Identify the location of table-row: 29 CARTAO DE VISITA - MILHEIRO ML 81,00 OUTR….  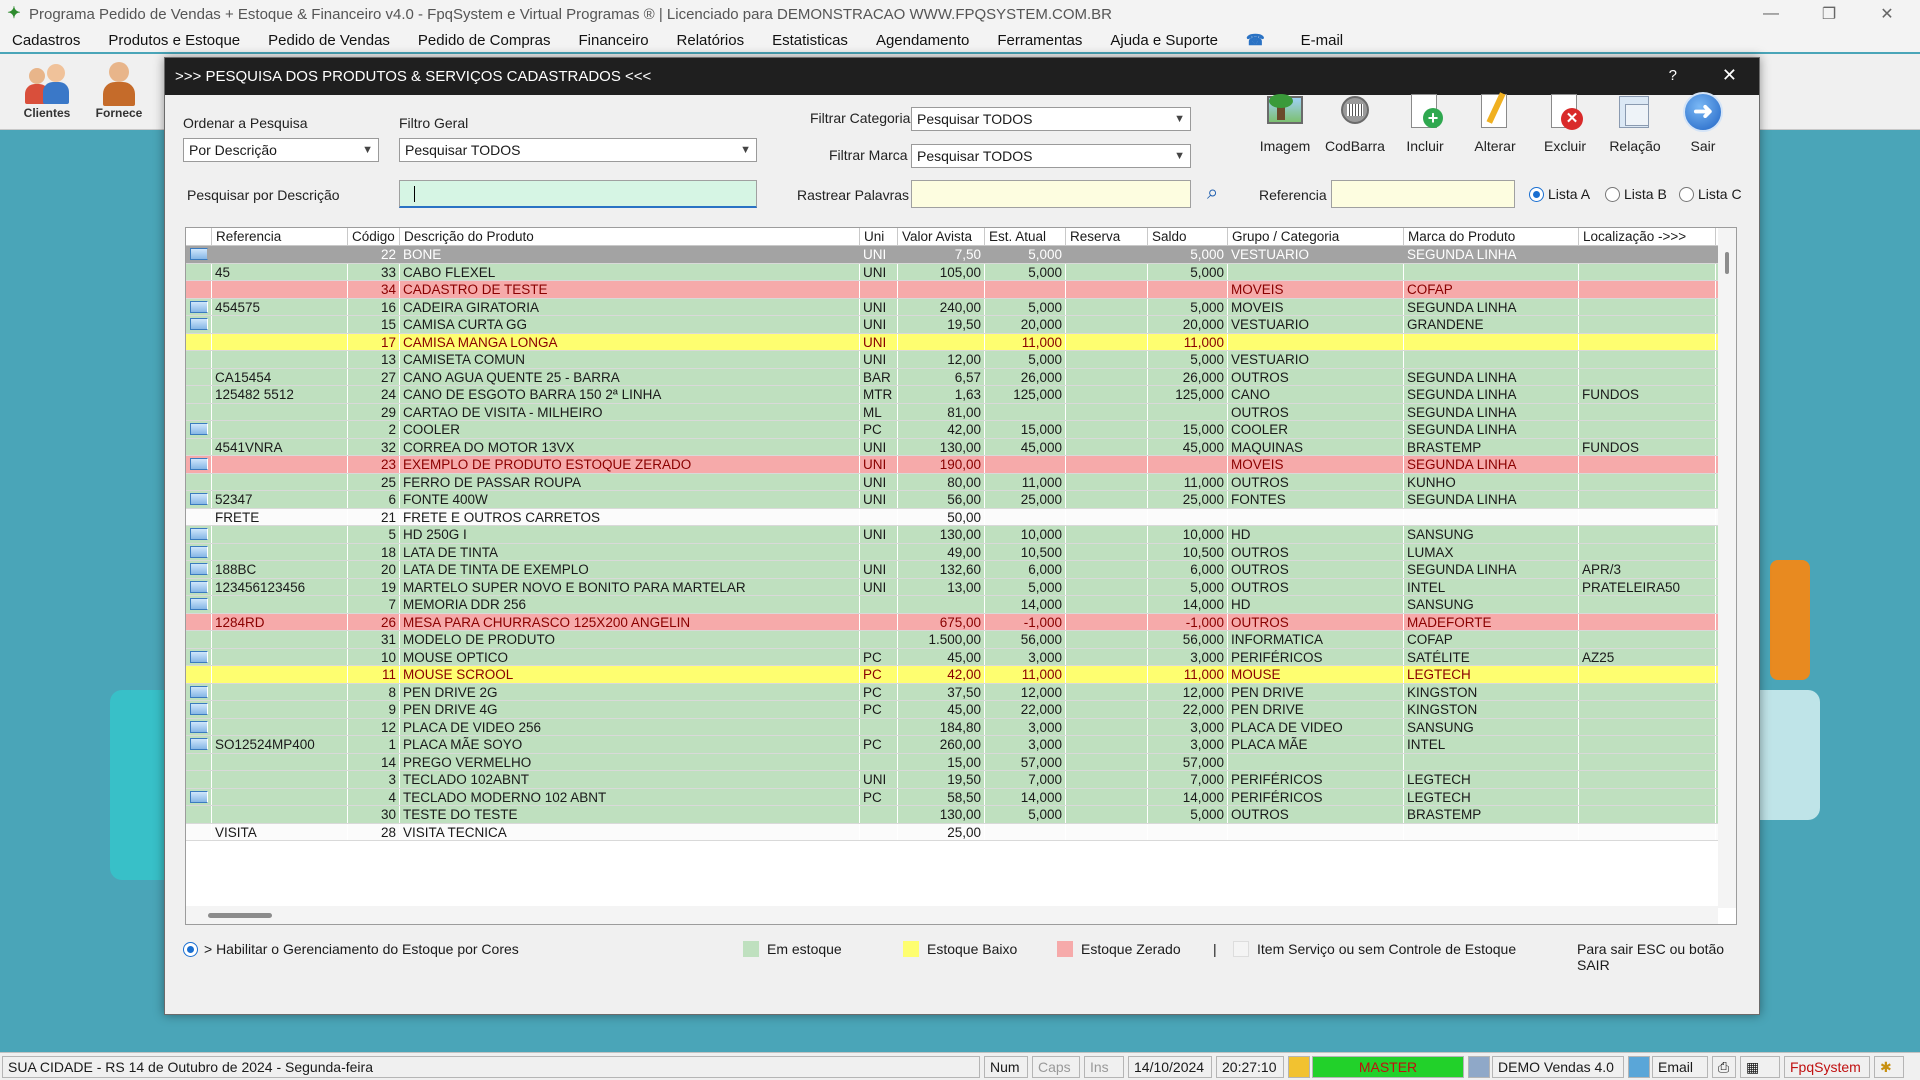
(952, 412).